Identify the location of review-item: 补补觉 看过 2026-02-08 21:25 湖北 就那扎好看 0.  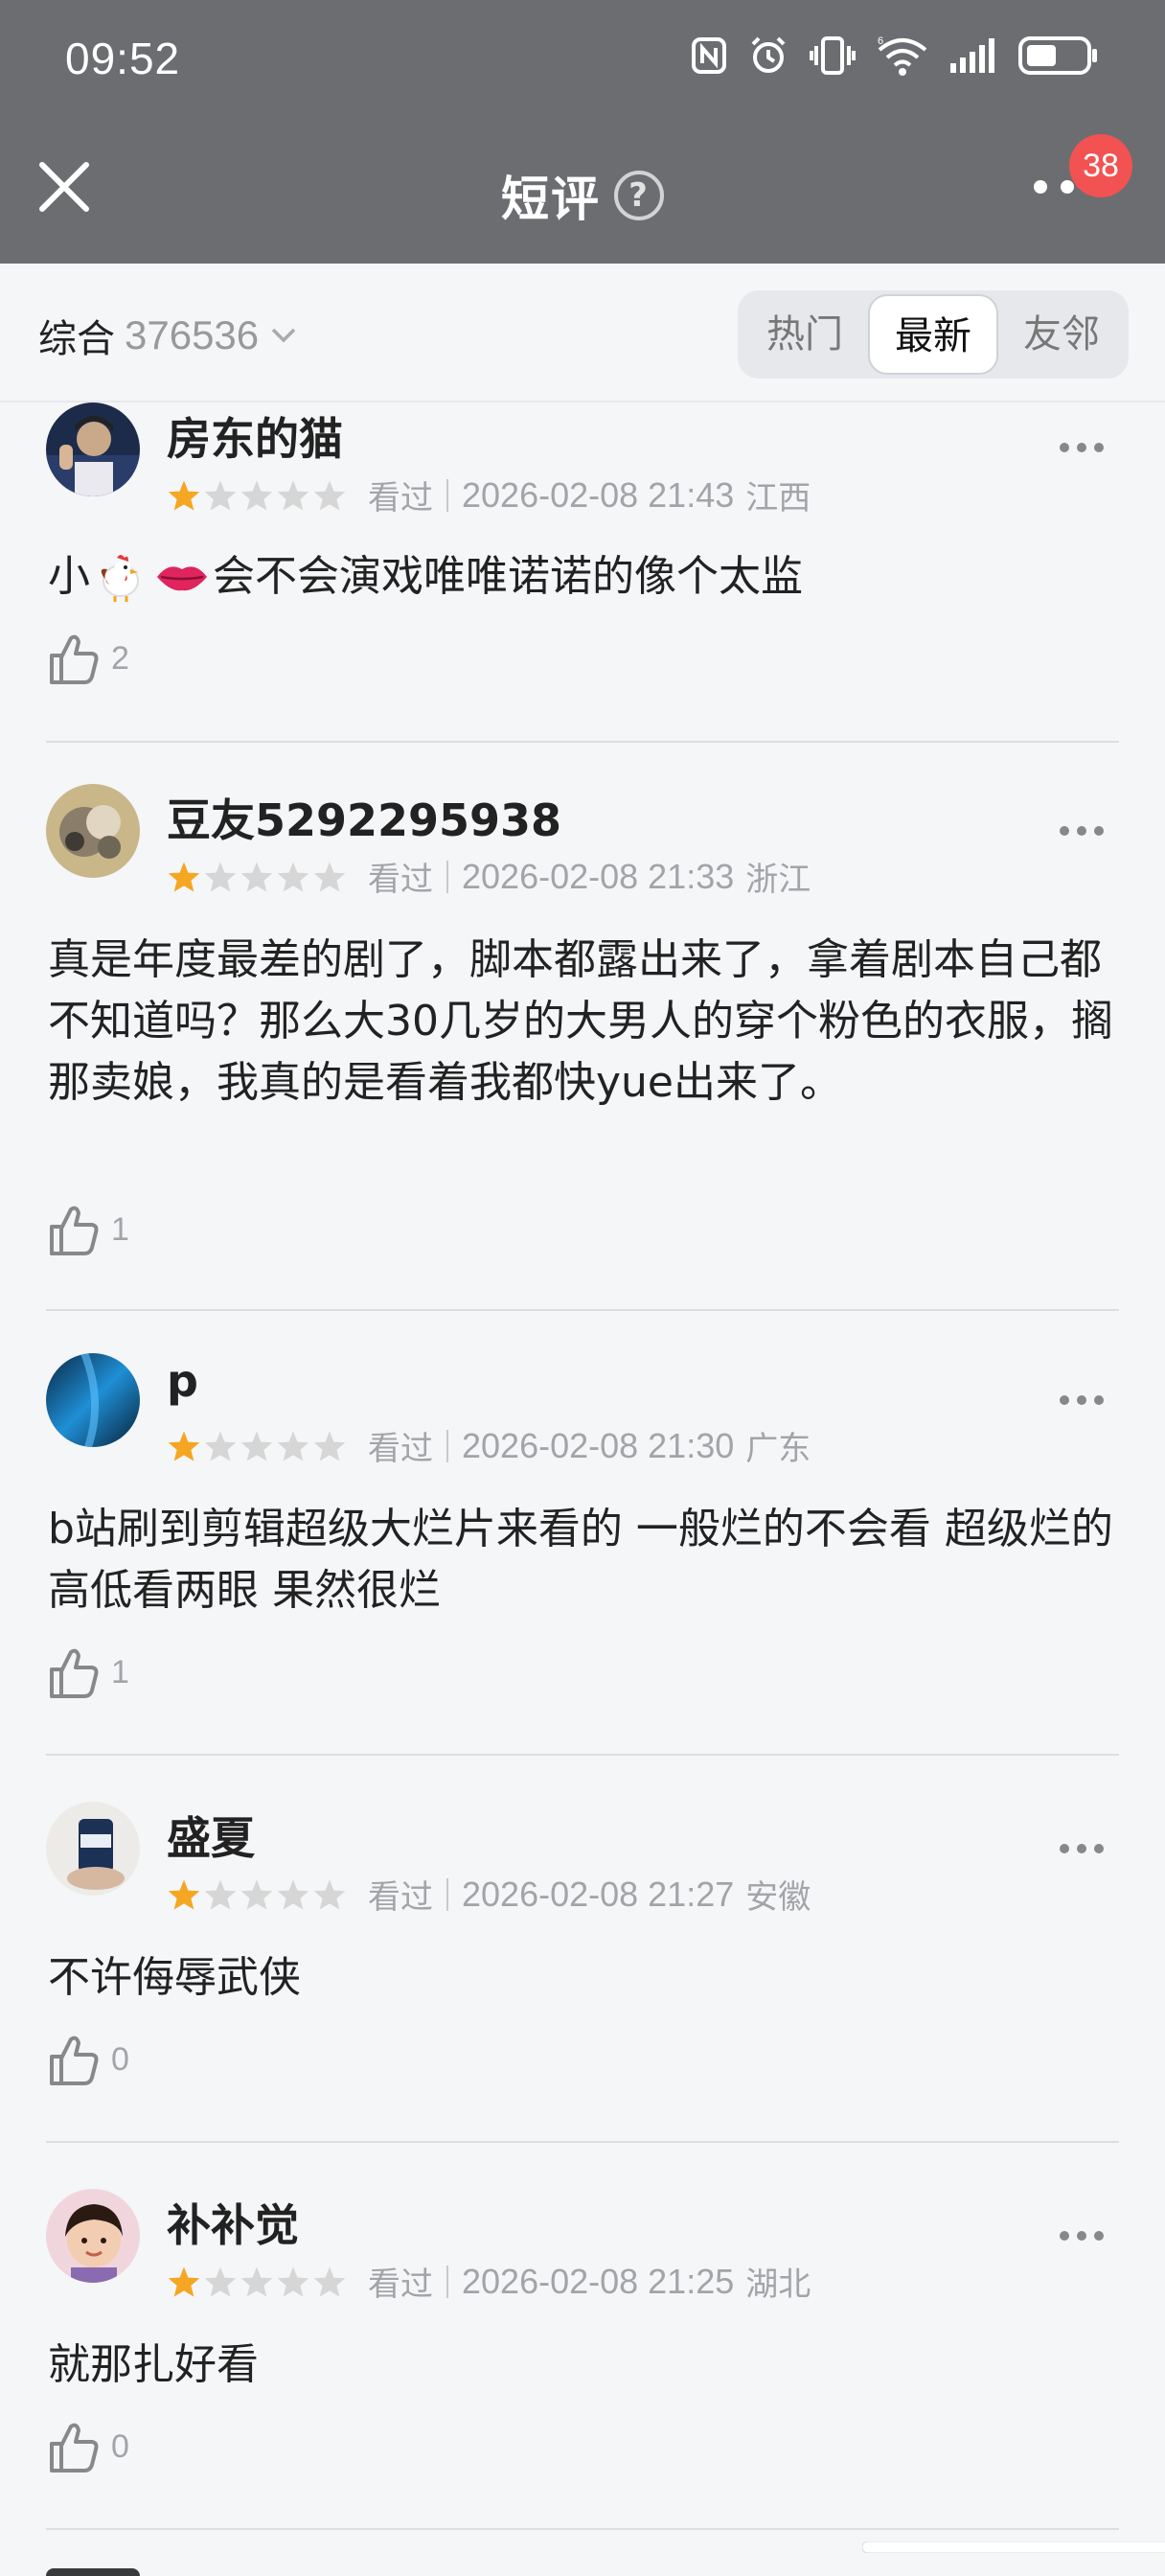
(582, 2359).